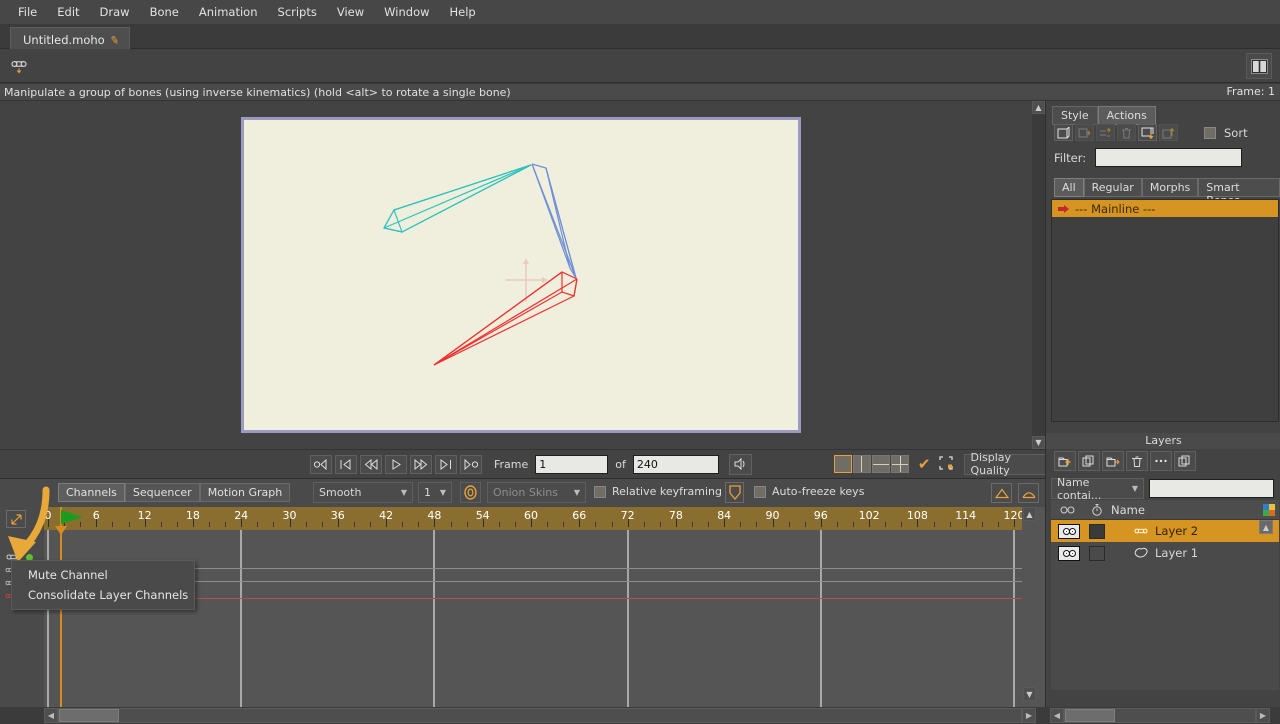 Image resolution: width=1280 pixels, height=724 pixels. Describe the element at coordinates (1165, 595) in the screenshot. I see `layers-table: Name Layer 2 Layer 1 ▲` at that location.